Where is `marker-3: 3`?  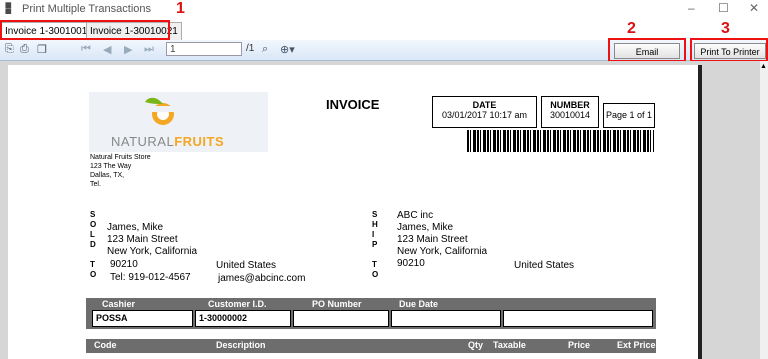
marker-3: 3 is located at coordinates (725, 28).